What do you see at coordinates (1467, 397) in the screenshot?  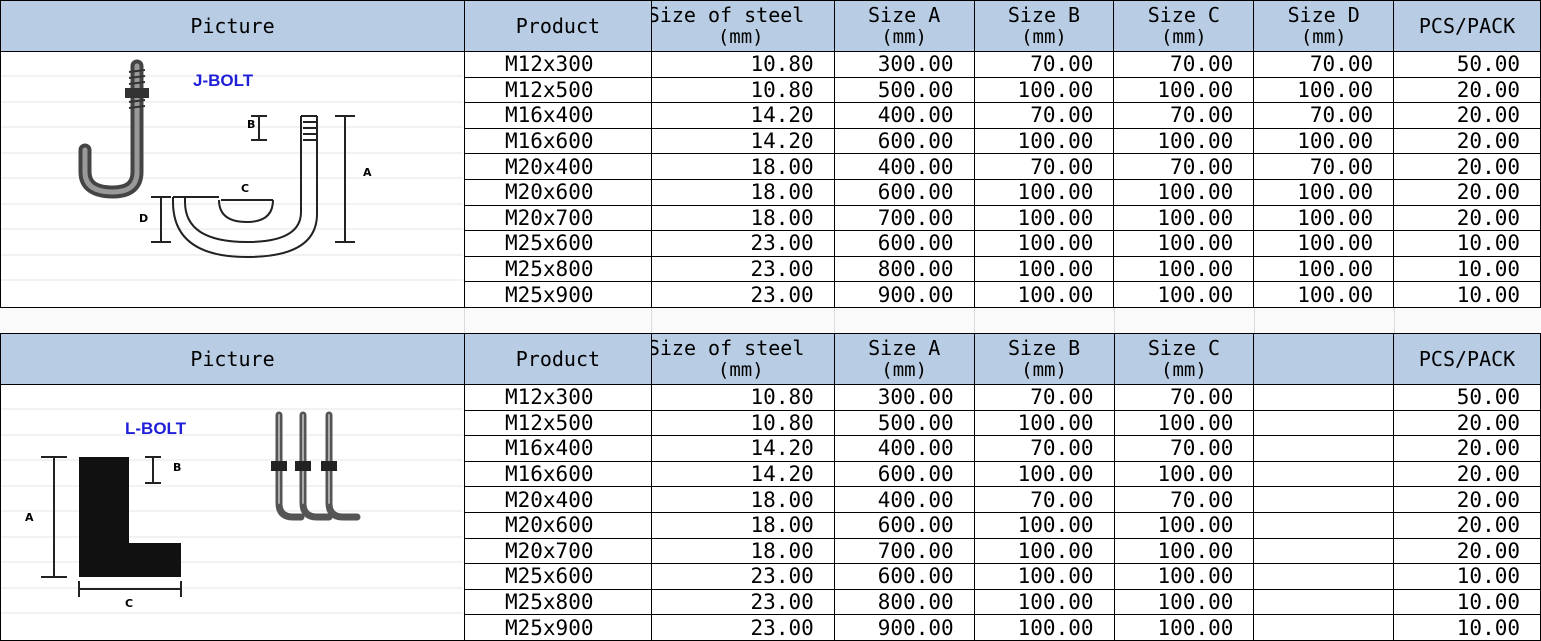 I see `cell-pcs-pack: 50.00` at bounding box center [1467, 397].